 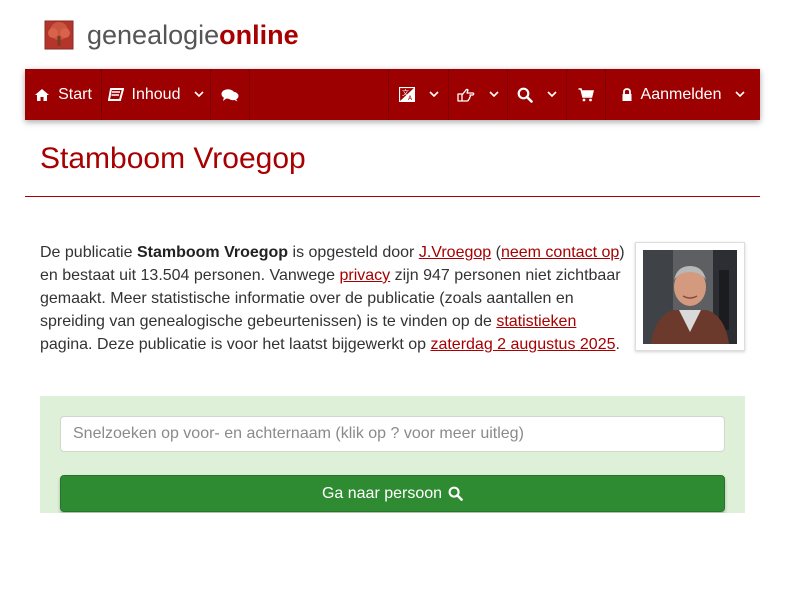 I want to click on go-to-person-label: Ga naar persoon, so click(x=382, y=493).